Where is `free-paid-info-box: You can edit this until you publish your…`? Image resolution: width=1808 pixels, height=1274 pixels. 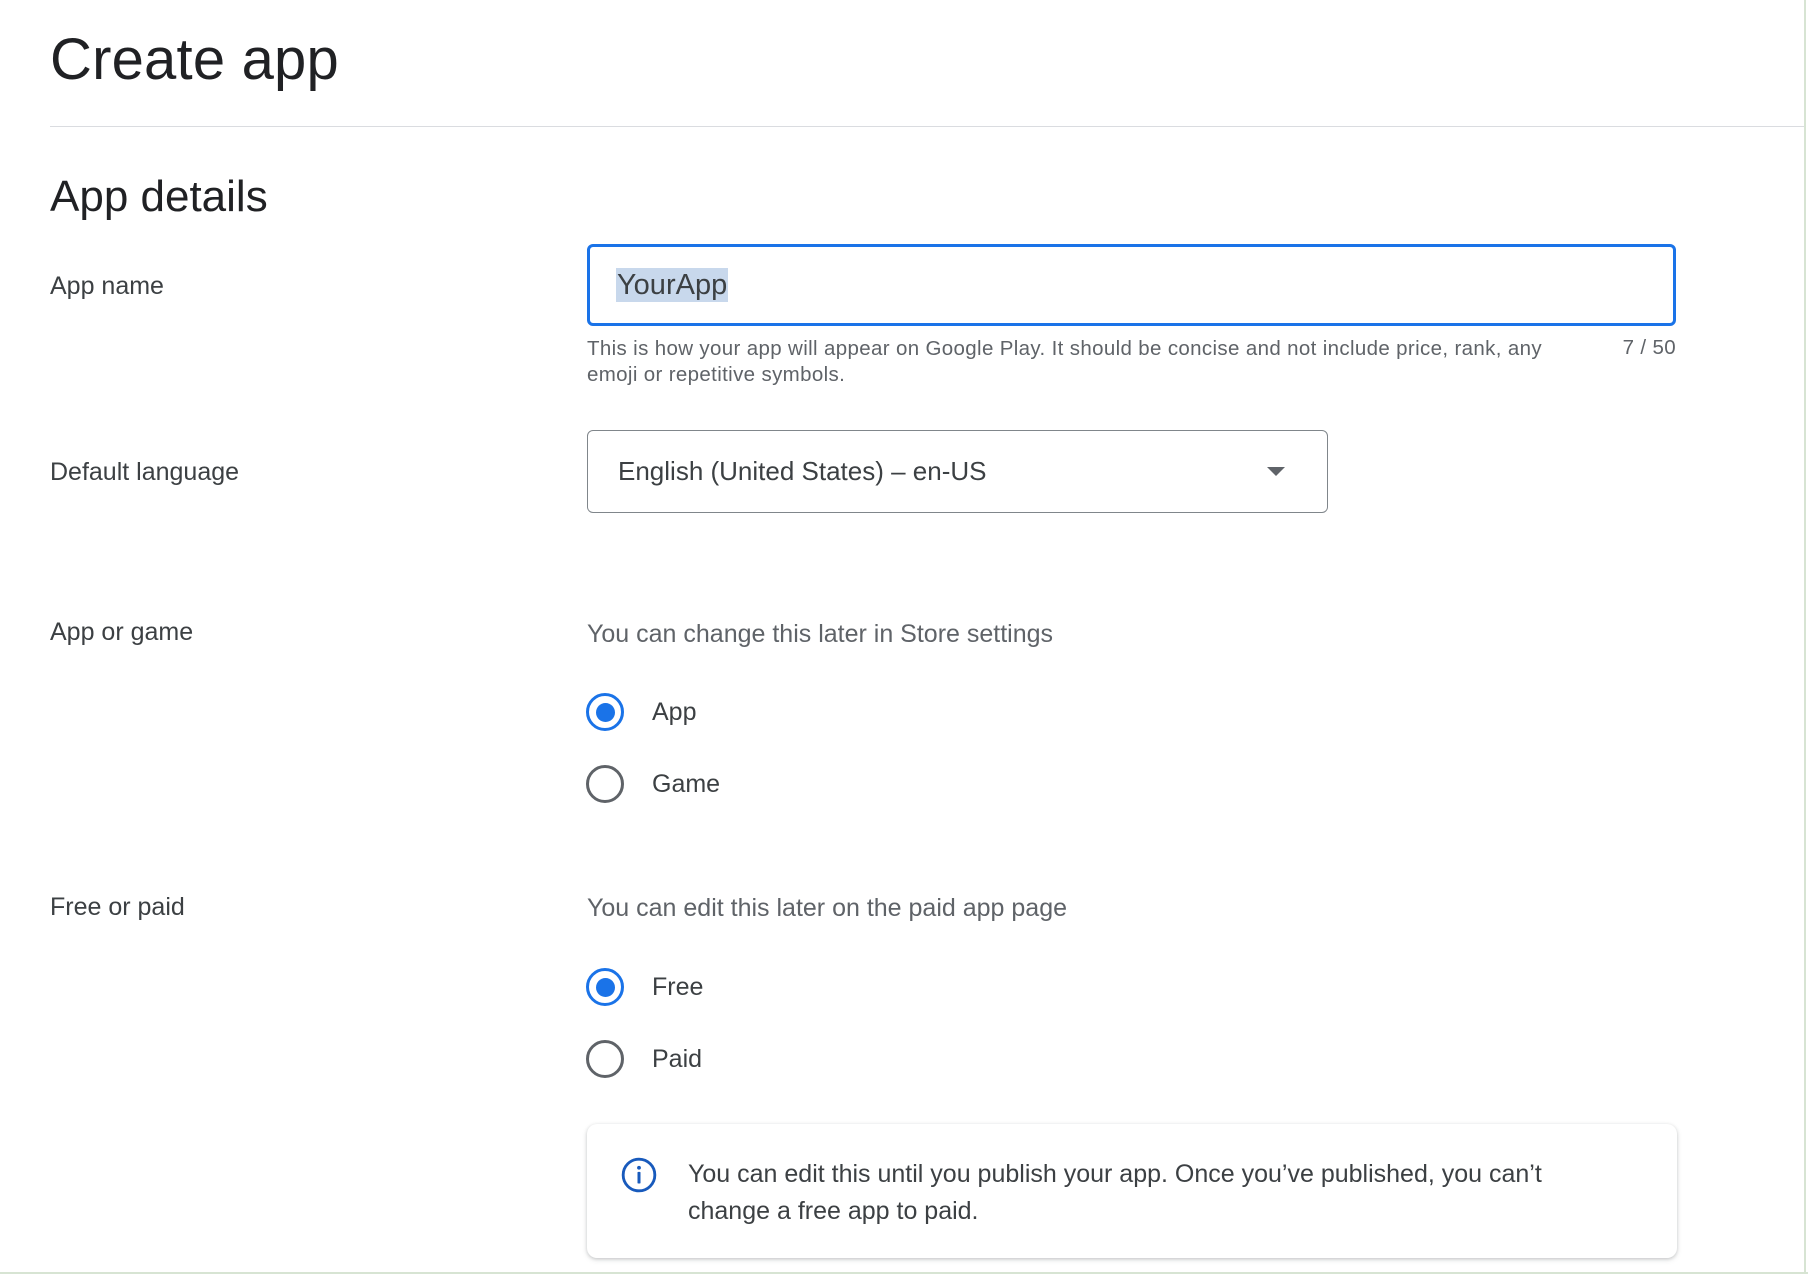 free-paid-info-box: You can edit this until you publish your… is located at coordinates (1132, 1191).